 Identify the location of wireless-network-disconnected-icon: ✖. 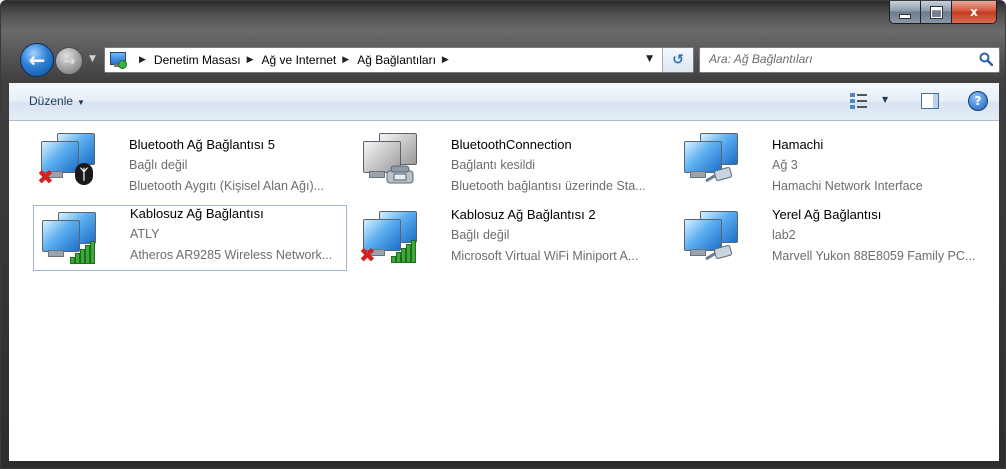
(388, 237).